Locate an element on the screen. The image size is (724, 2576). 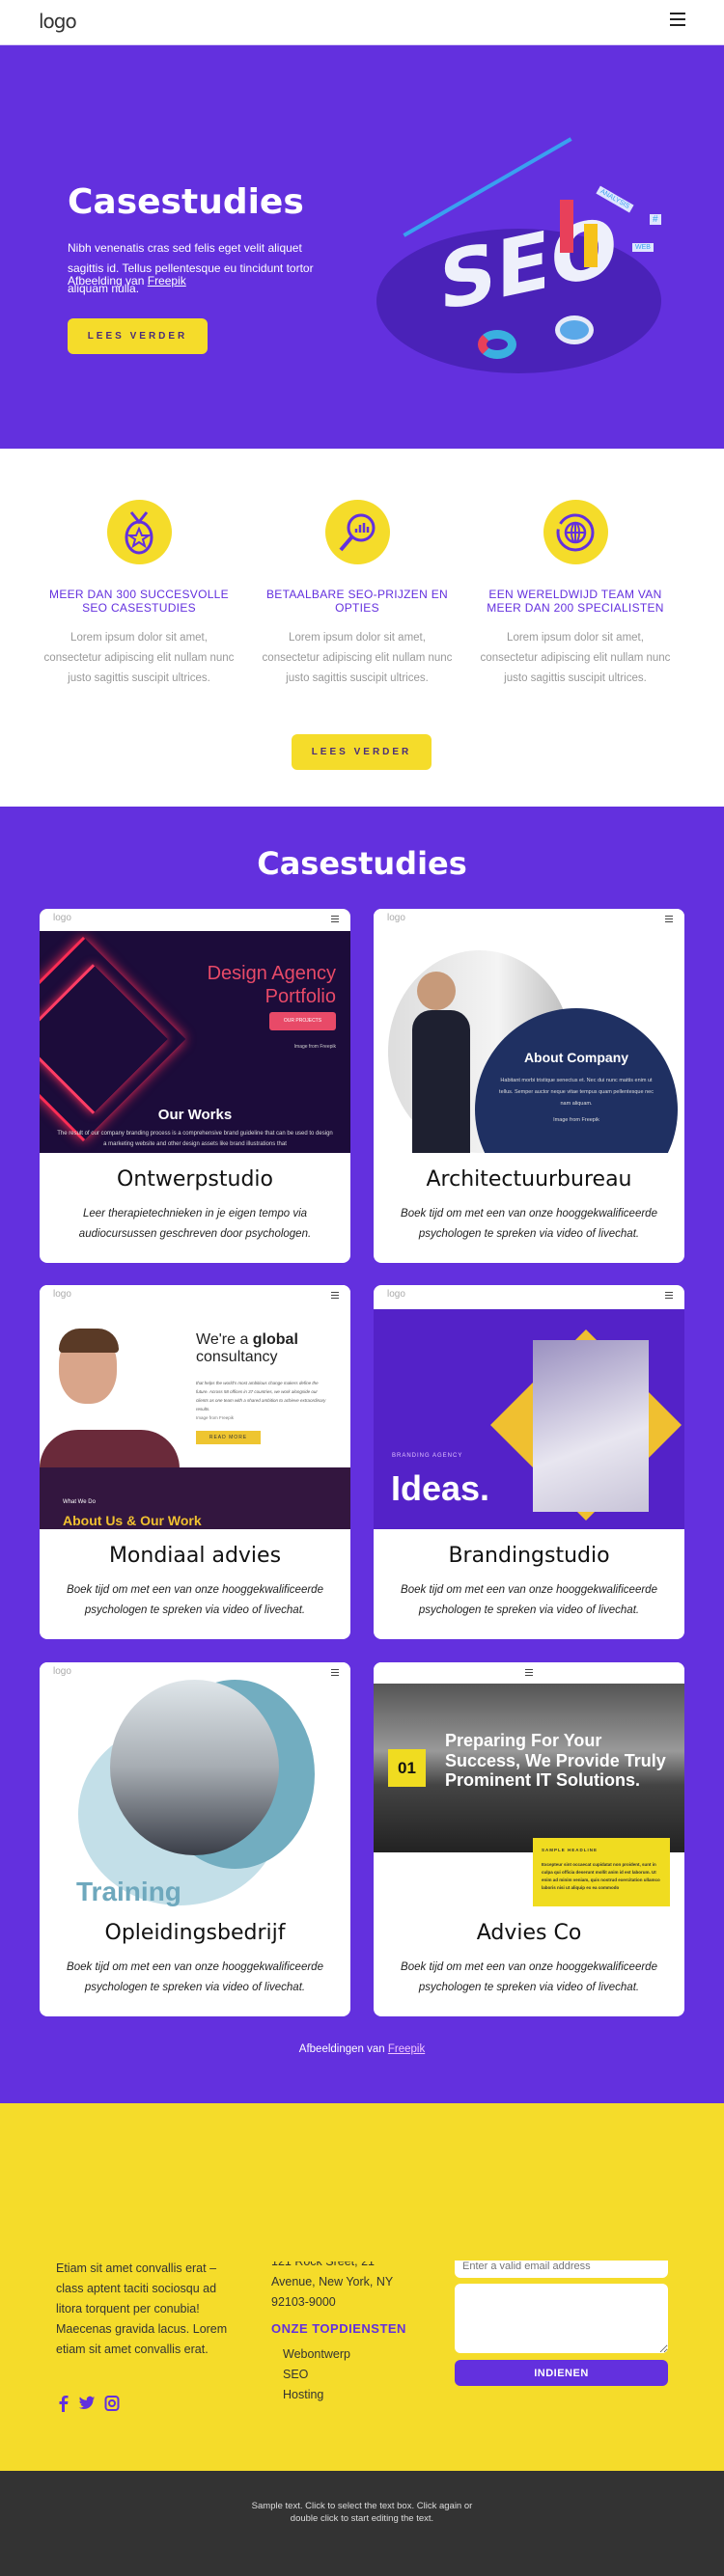
logo: logo is located at coordinates (58, 22).